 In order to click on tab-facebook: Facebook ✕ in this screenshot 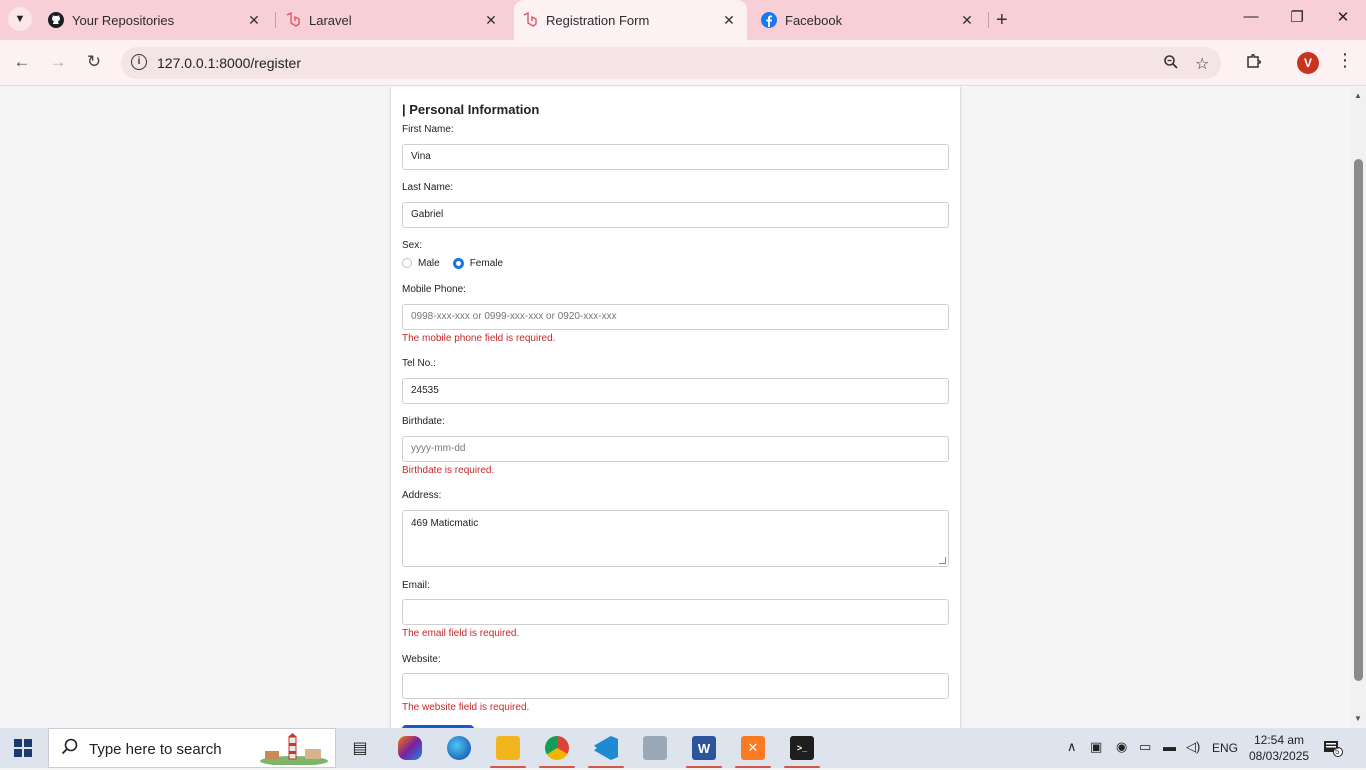, I will do `click(869, 20)`.